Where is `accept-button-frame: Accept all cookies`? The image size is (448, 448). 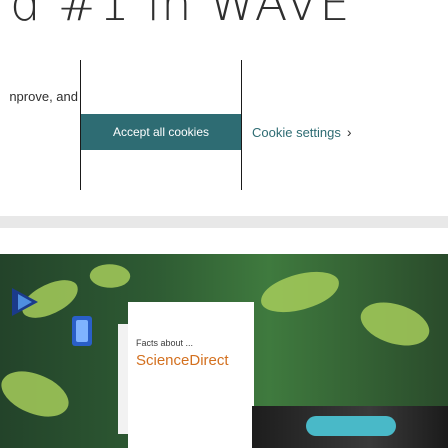 accept-button-frame: Accept all cookies is located at coordinates (161, 125).